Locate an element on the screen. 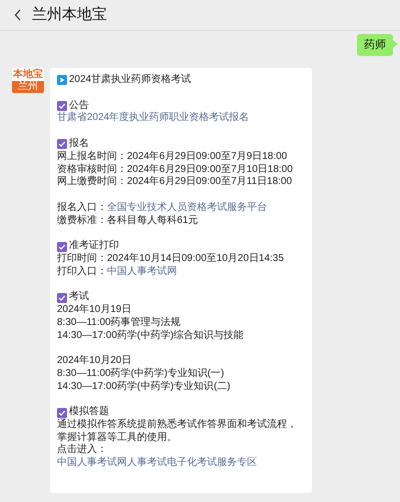 This screenshot has height=502, width=400. message-text: 14:30—17:00药学(中药学)专业知识(二) is located at coordinates (144, 387).